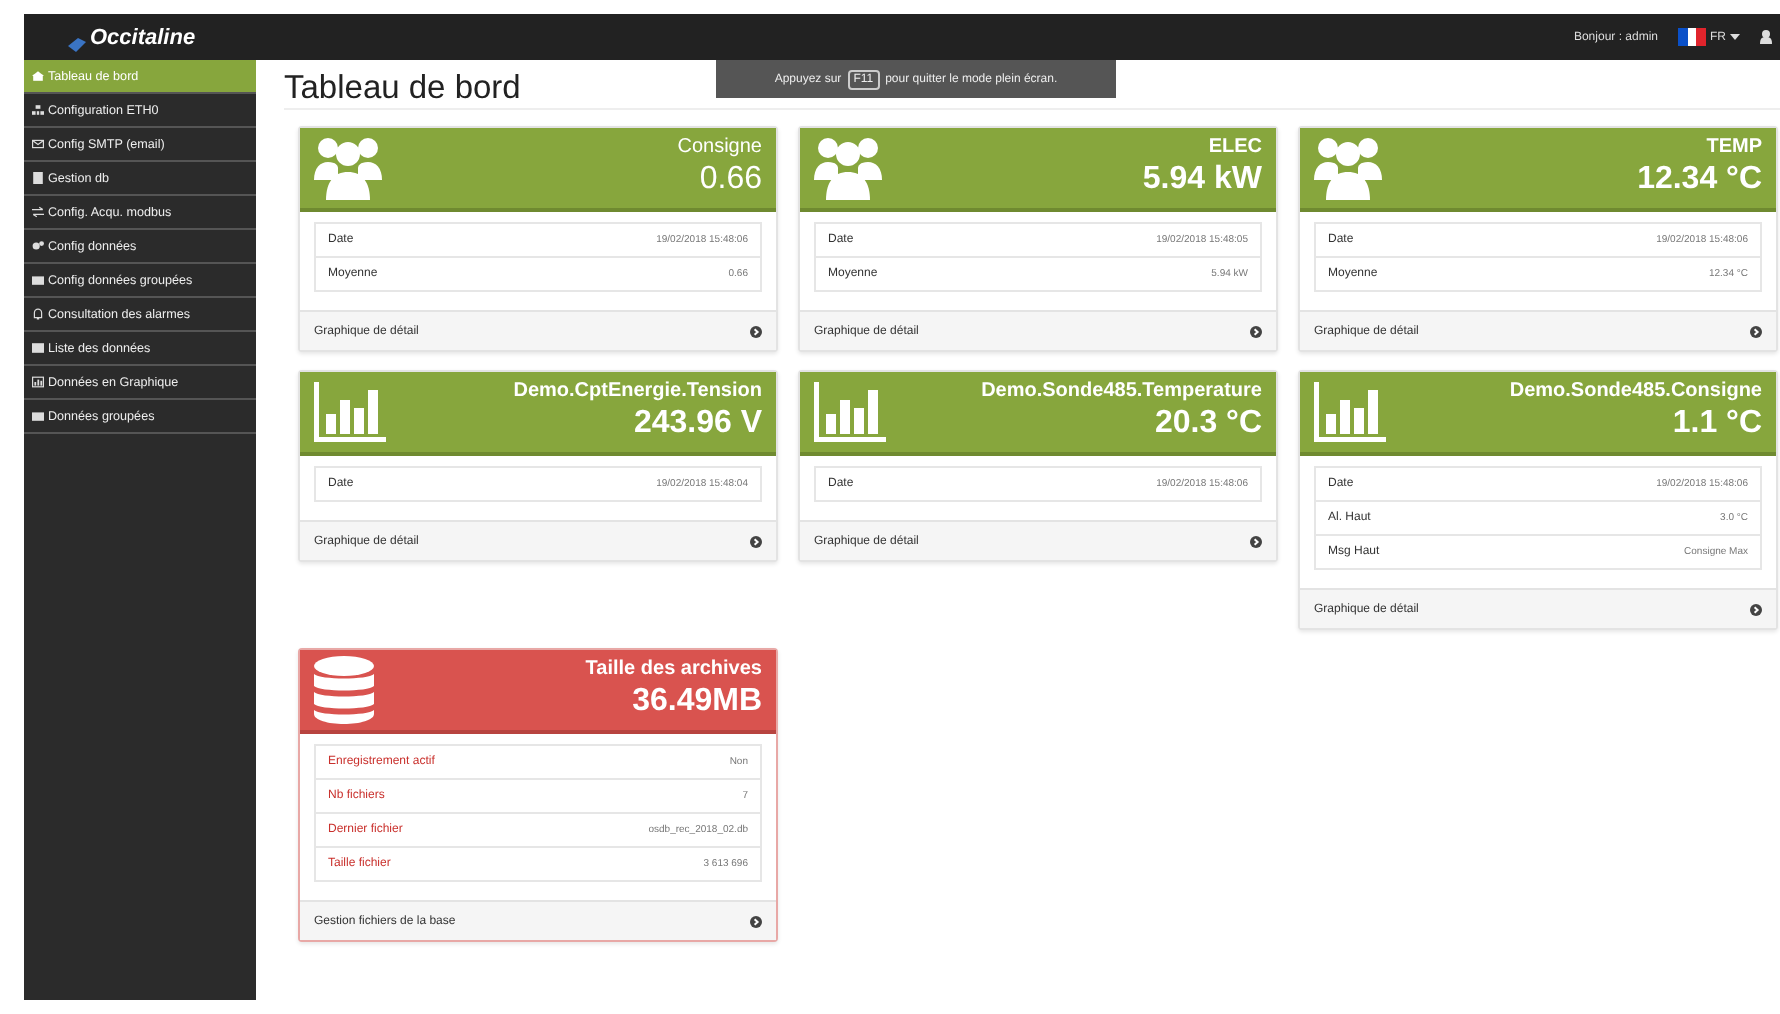 The height and width of the screenshot is (1014, 1780). Describe the element at coordinates (1735, 37) in the screenshot. I see `caret-icon` at that location.